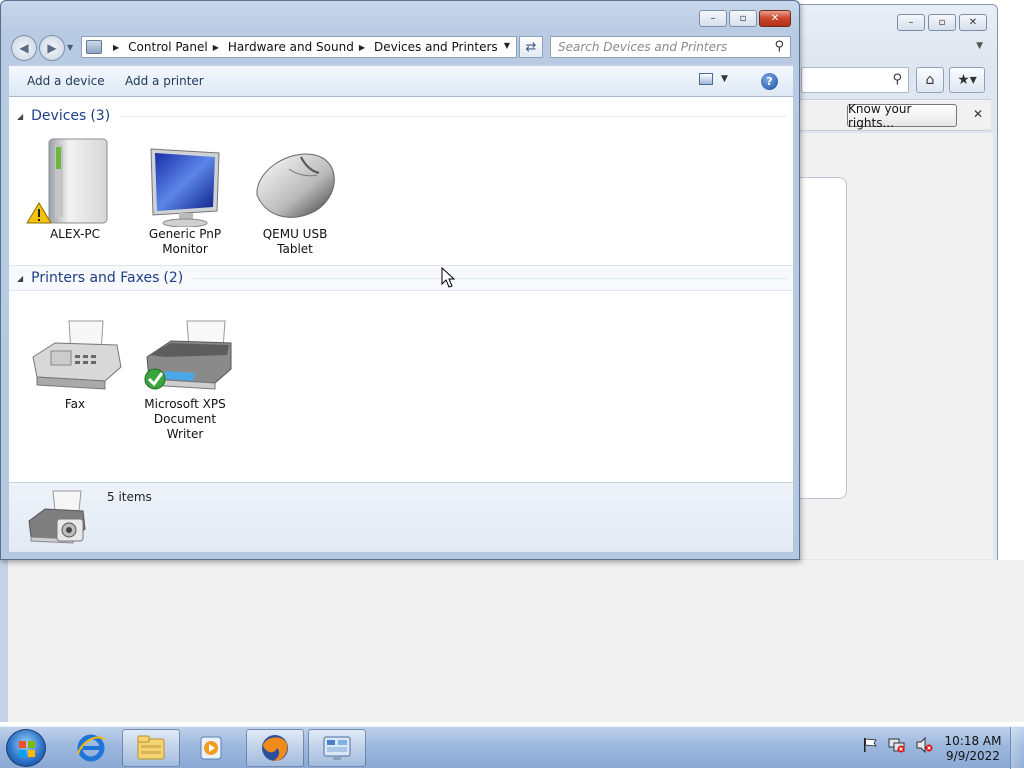 This screenshot has width=1024, height=769. What do you see at coordinates (295, 181) in the screenshot?
I see `mouse-icon` at bounding box center [295, 181].